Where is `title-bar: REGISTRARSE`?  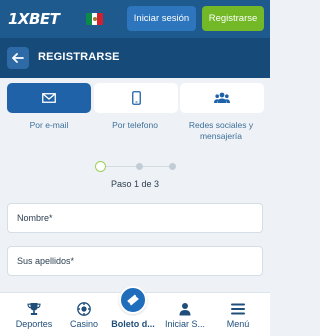
title-bar: REGISTRARSE is located at coordinates (135, 58).